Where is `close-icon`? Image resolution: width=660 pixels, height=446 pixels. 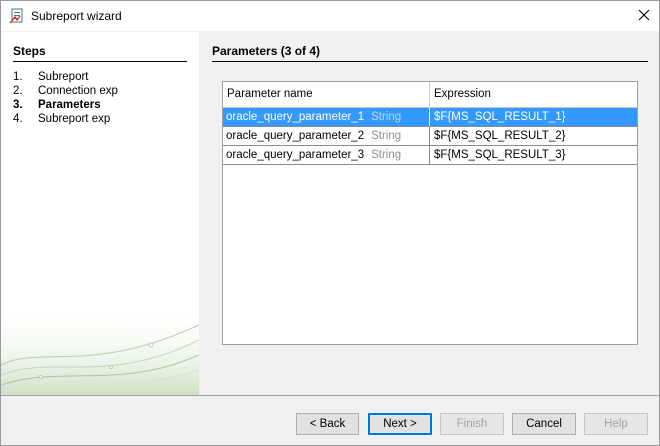 close-icon is located at coordinates (644, 16).